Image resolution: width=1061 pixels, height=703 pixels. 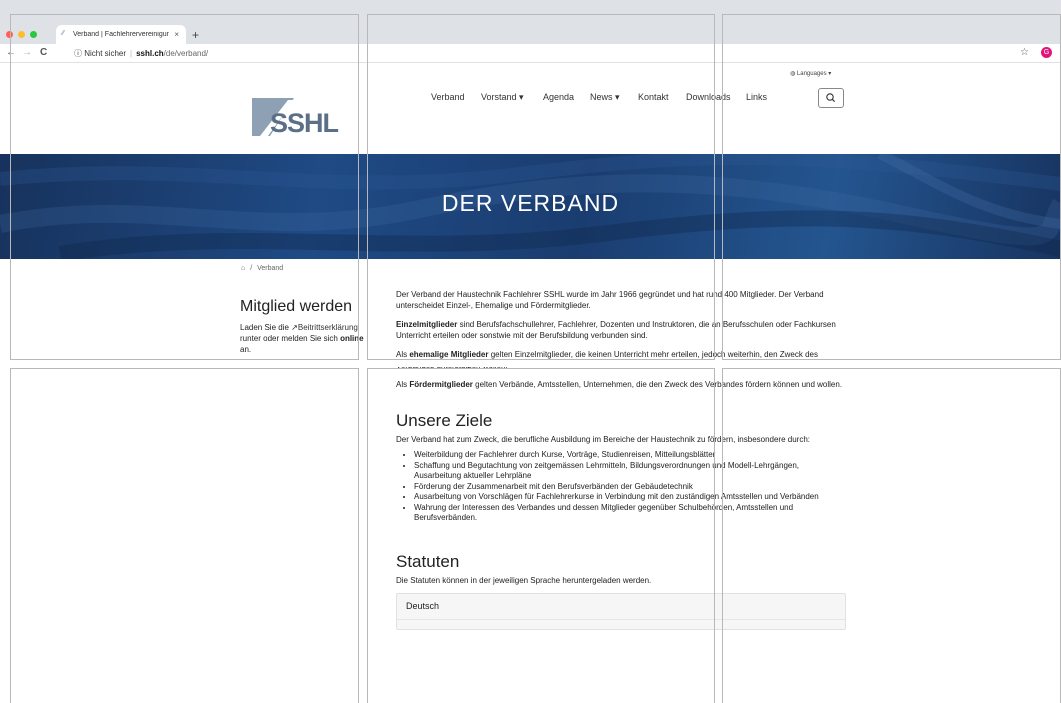 I want to click on term-bold: Einzelmitglieder, so click(x=427, y=324).